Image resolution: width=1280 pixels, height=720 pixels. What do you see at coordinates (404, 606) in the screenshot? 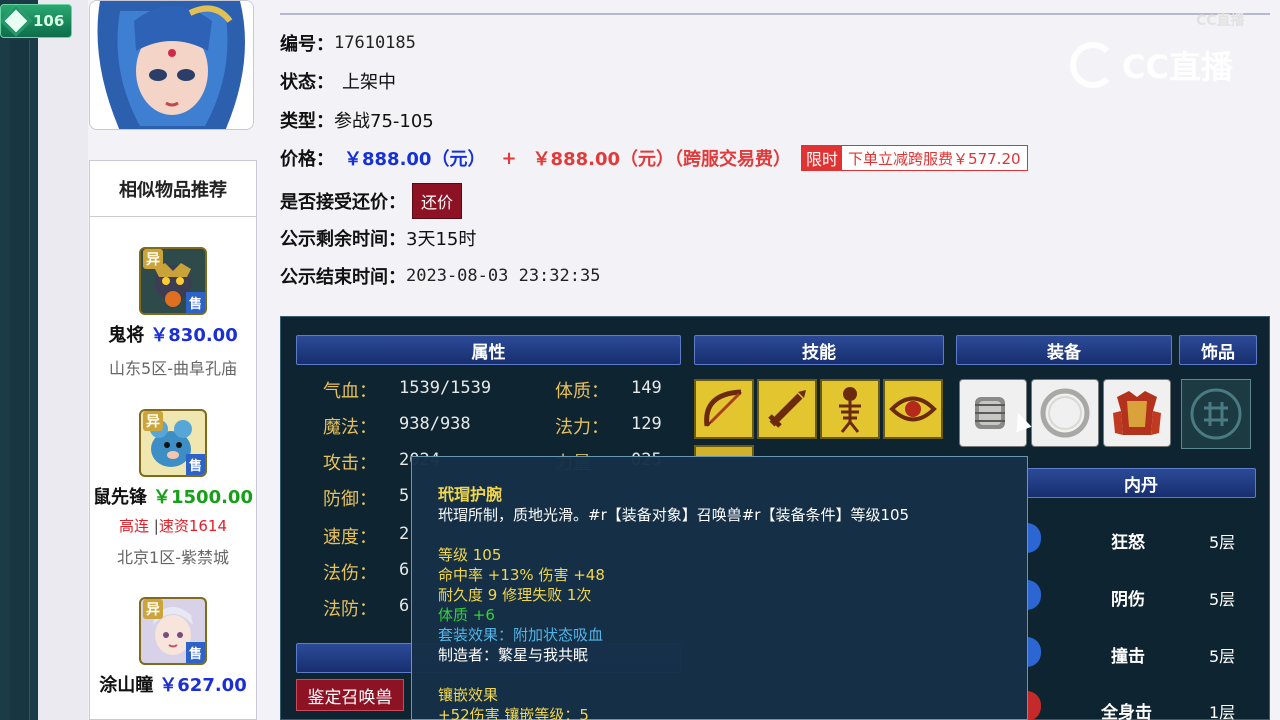
I see `attr-value-magic-def: 6` at bounding box center [404, 606].